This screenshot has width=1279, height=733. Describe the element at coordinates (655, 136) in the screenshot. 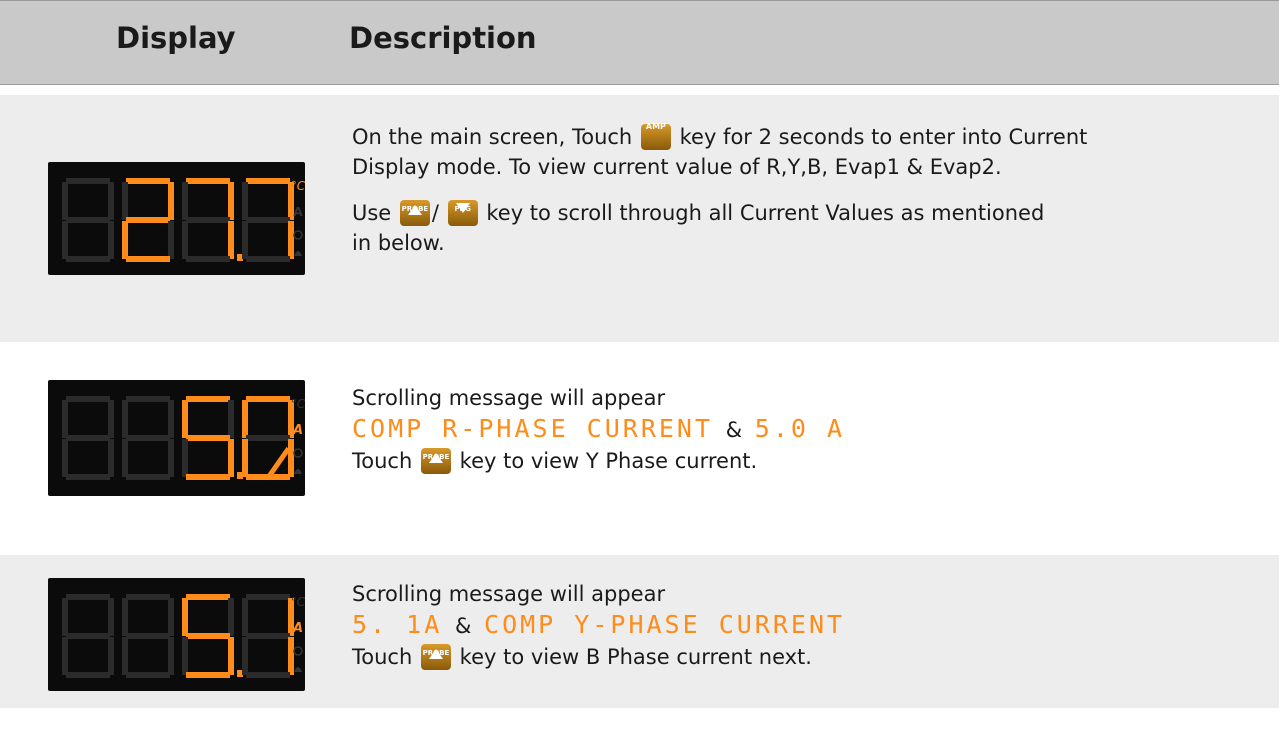

I see `amp-key-icon: AMP` at that location.